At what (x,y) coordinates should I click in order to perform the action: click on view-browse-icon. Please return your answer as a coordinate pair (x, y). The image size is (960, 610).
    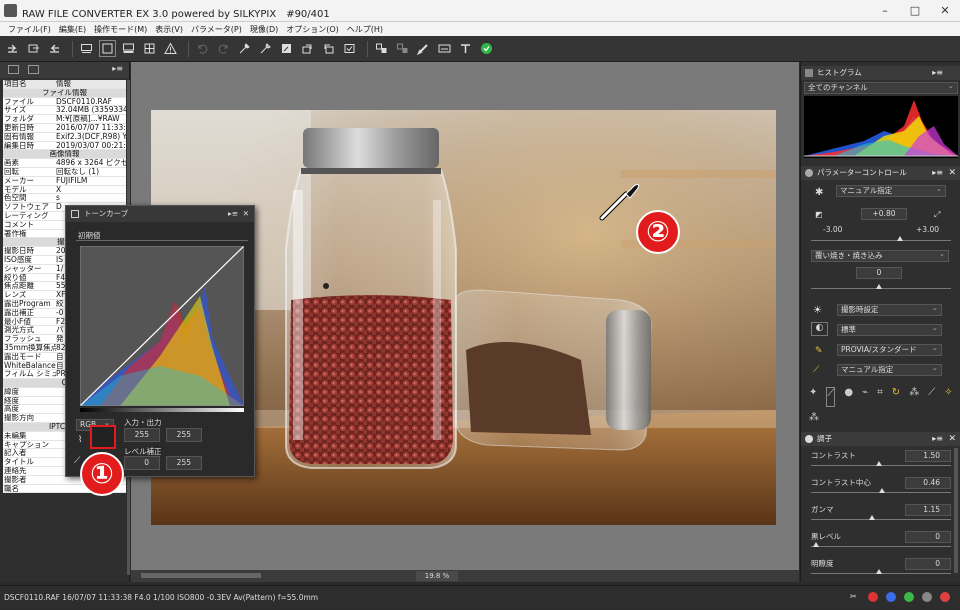
    Looking at the image, I should click on (86, 48).